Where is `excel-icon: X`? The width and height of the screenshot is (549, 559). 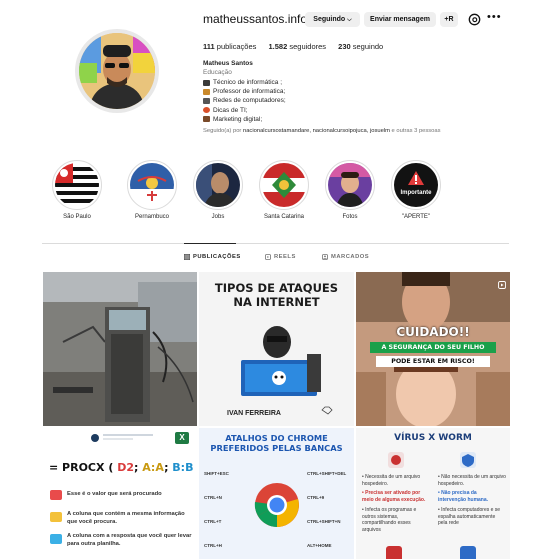
excel-icon: X is located at coordinates (182, 438).